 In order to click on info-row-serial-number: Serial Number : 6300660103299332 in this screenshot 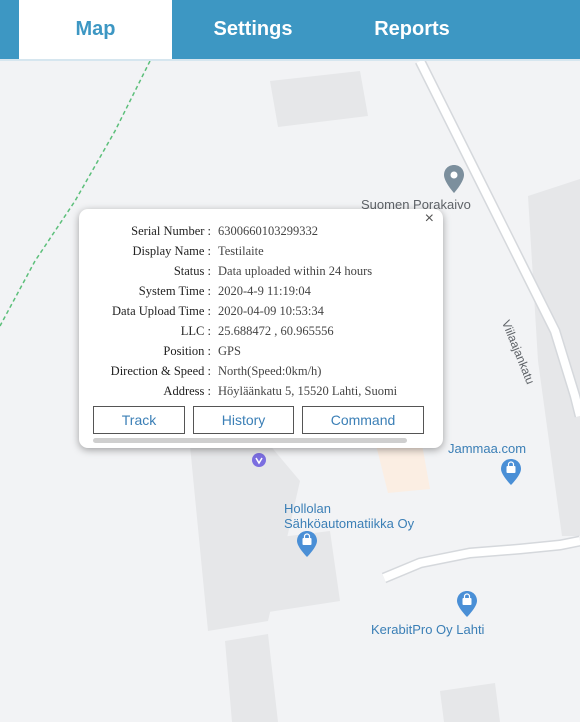, I will do `click(261, 231)`.